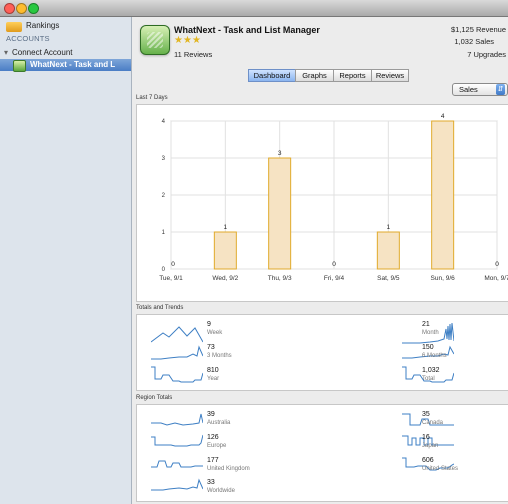 This screenshot has height=504, width=508. I want to click on x-tick-label: Sat, 9/5, so click(388, 278).